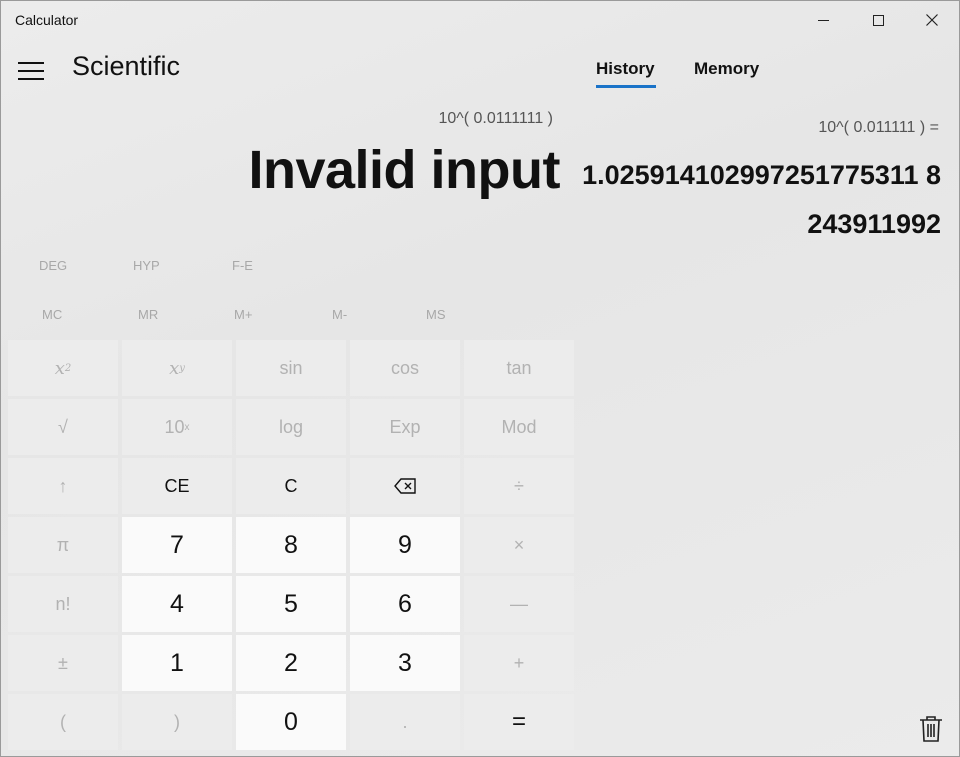  I want to click on tab-memory: Memory, so click(726, 69).